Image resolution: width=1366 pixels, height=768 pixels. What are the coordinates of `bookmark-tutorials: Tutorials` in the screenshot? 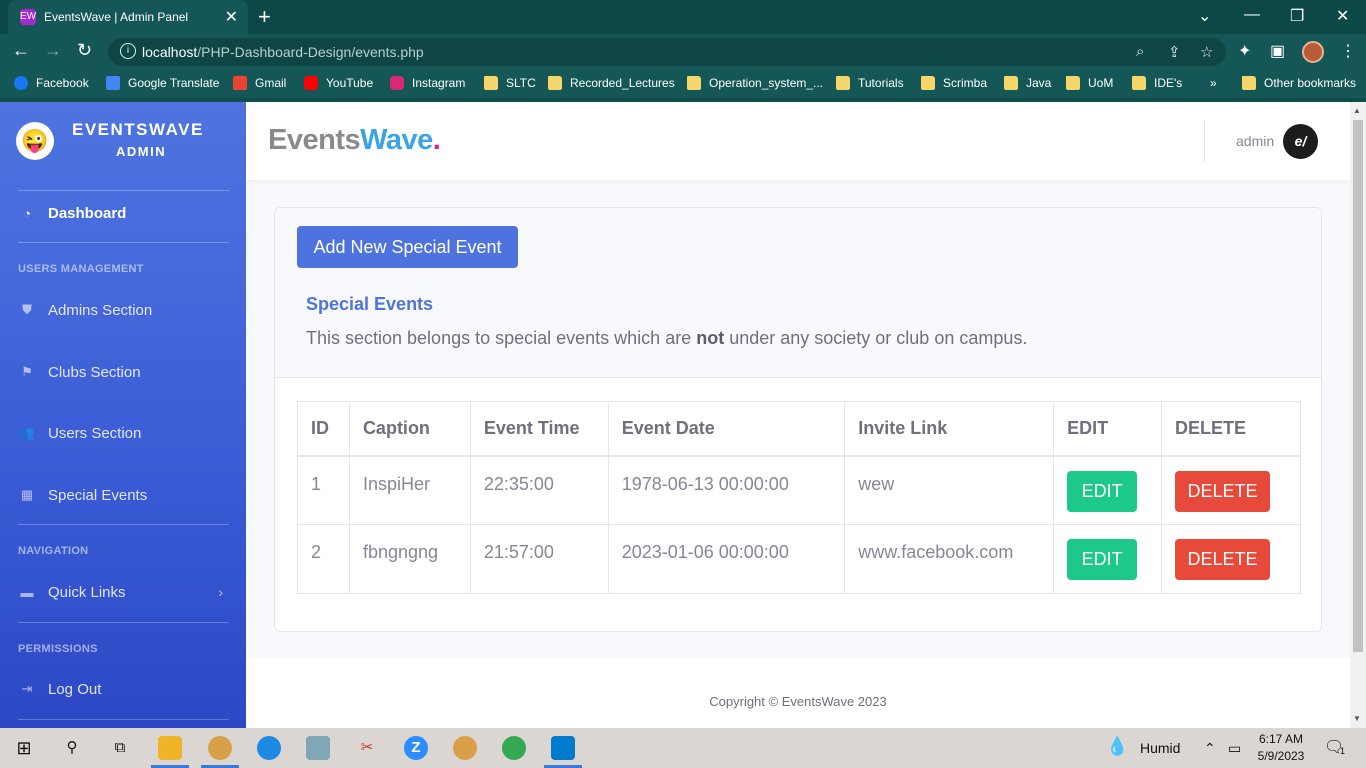 It's located at (870, 83).